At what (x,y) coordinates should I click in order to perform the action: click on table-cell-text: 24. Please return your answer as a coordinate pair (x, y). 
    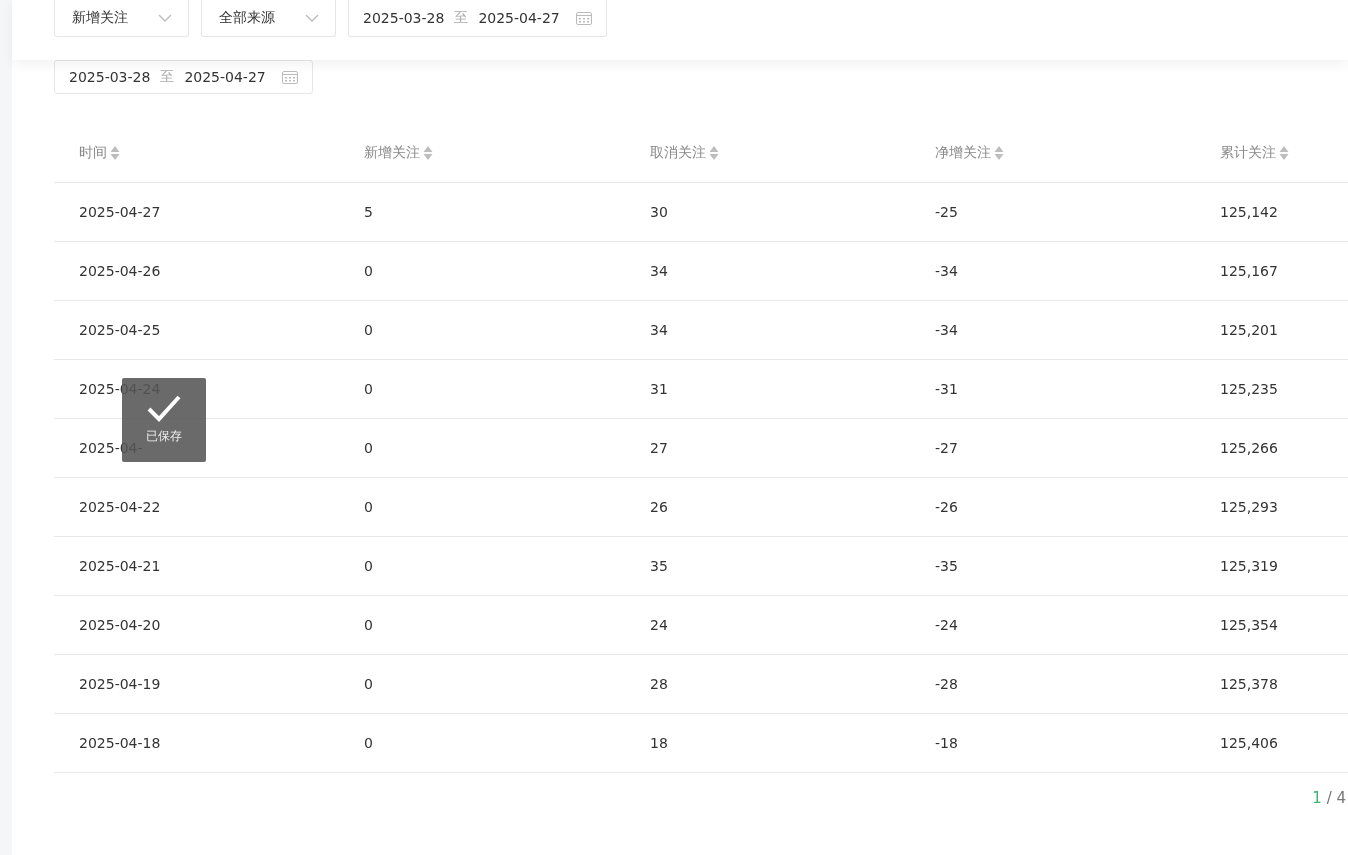
    Looking at the image, I should click on (658, 625).